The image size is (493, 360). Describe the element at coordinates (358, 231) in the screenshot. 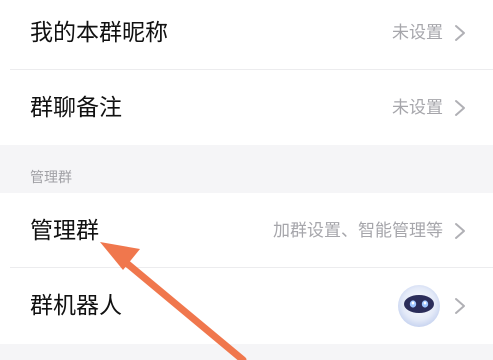

I see `row-value: 加群设置、智能管理等` at that location.